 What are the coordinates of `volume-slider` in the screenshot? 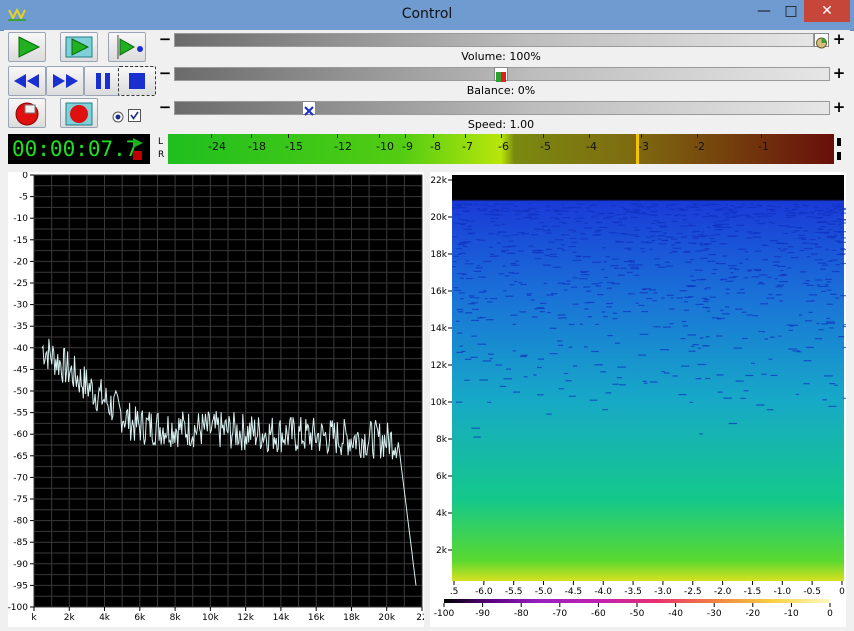 It's located at (494, 40).